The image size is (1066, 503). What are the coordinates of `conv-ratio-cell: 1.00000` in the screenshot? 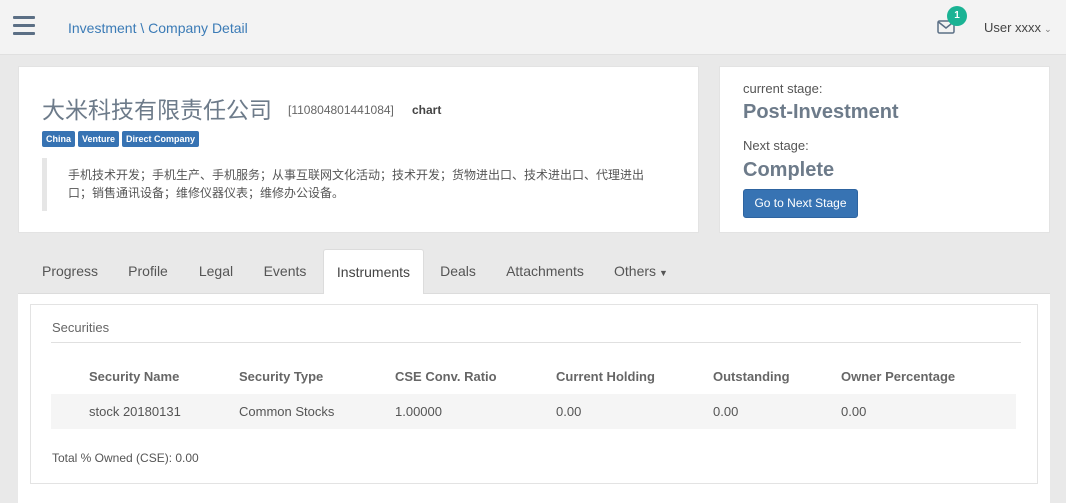 It's located at (418, 411).